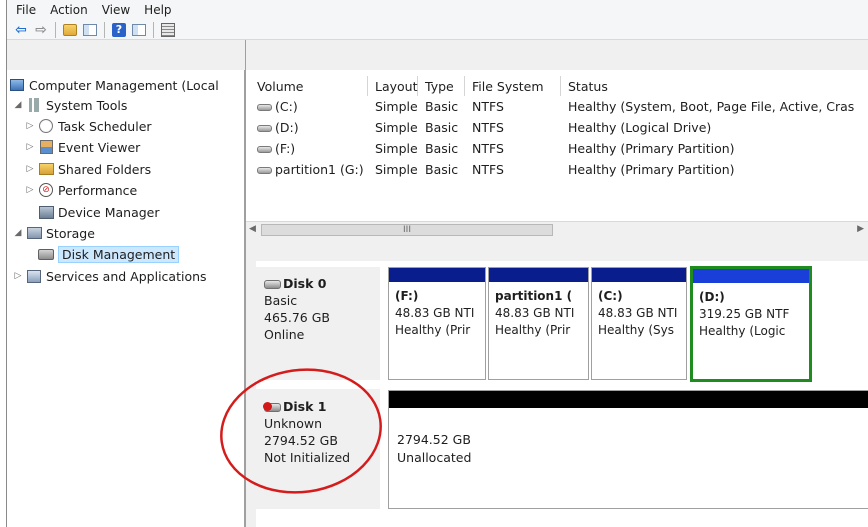 The height and width of the screenshot is (527, 868). I want to click on partition-title: partition1 (, so click(534, 296).